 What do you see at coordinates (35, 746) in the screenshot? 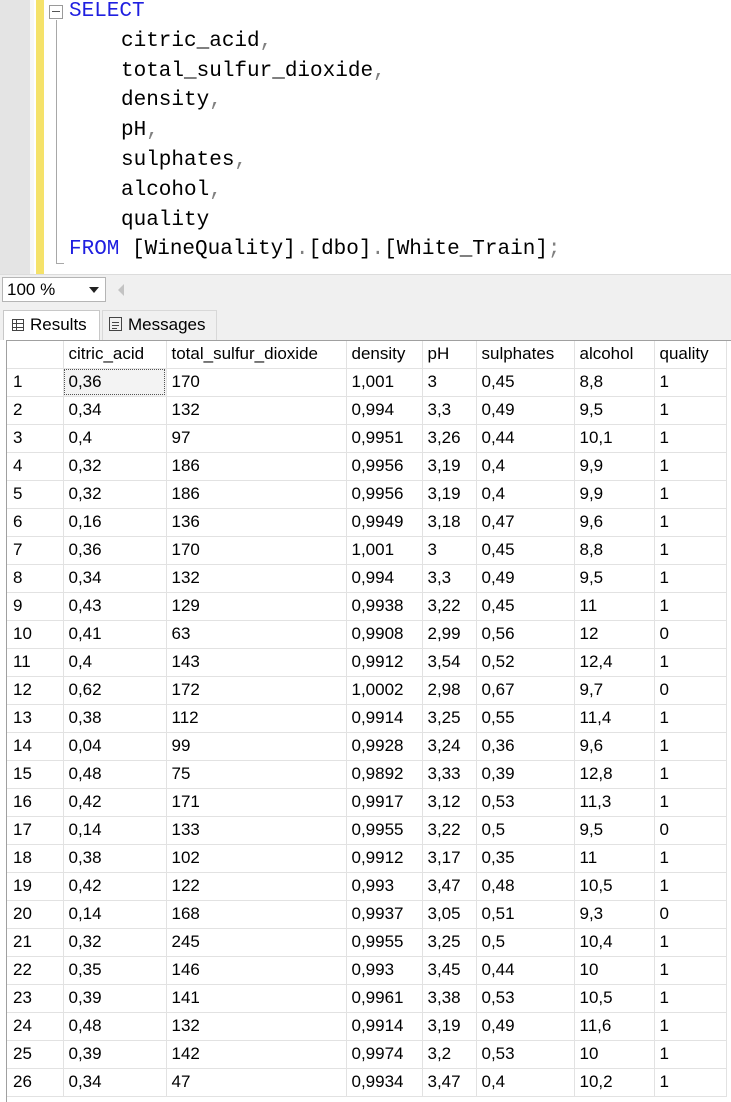
I see `row-number: 14` at bounding box center [35, 746].